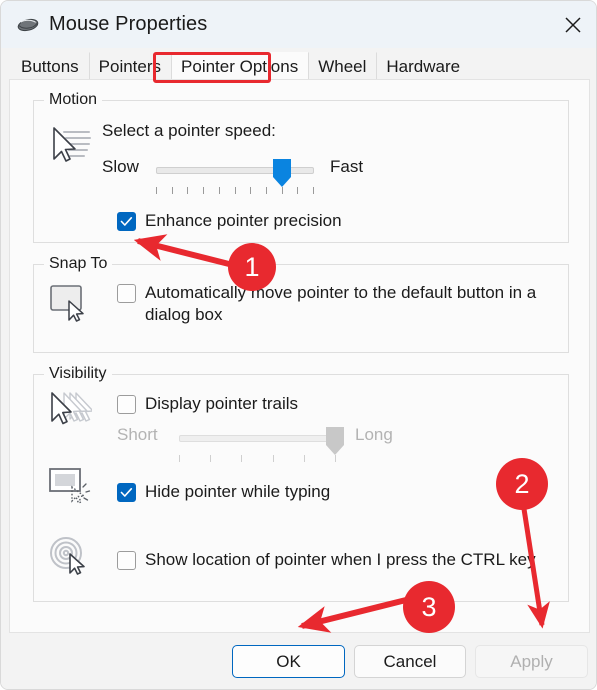 The width and height of the screenshot is (597, 690). I want to click on pointer-trails-ticks, so click(257, 459).